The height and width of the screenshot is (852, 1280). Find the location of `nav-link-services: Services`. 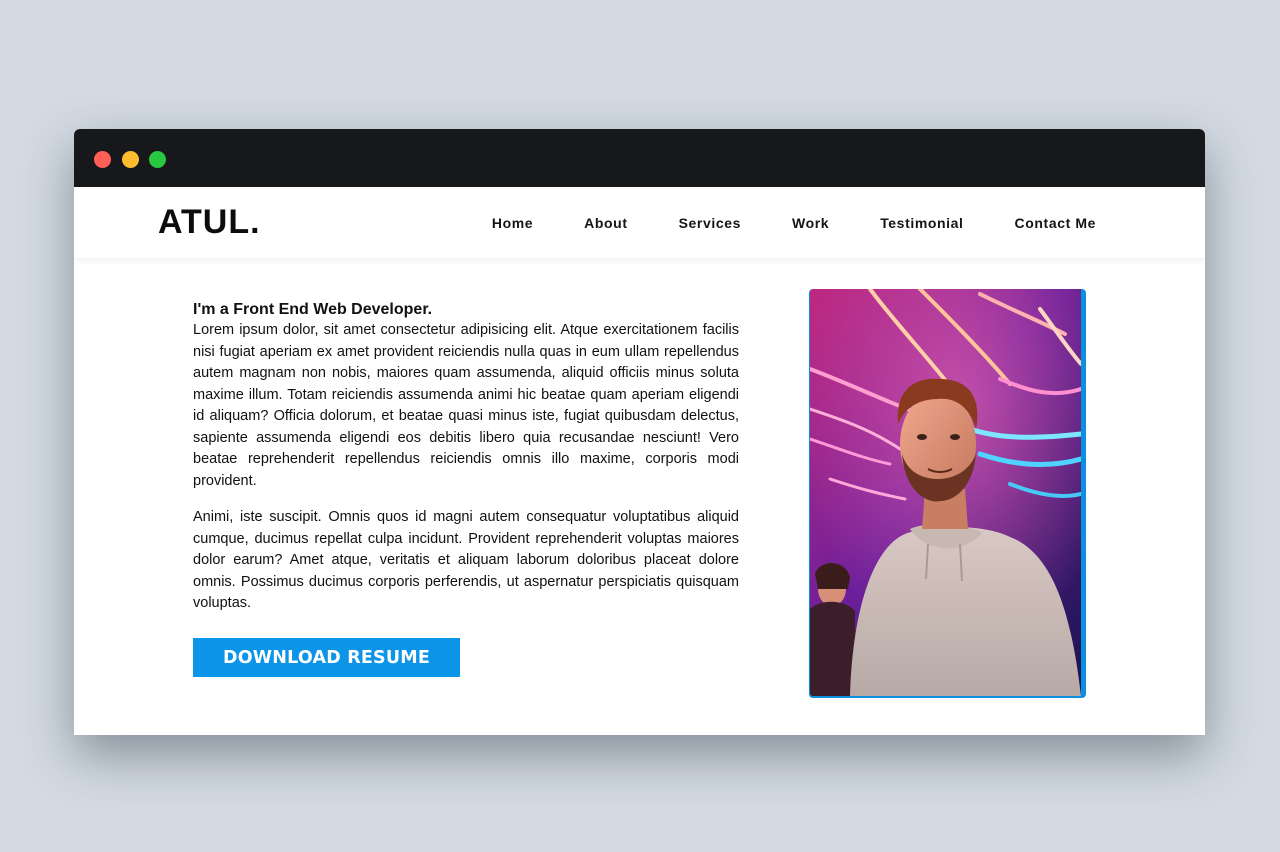

nav-link-services: Services is located at coordinates (710, 223).